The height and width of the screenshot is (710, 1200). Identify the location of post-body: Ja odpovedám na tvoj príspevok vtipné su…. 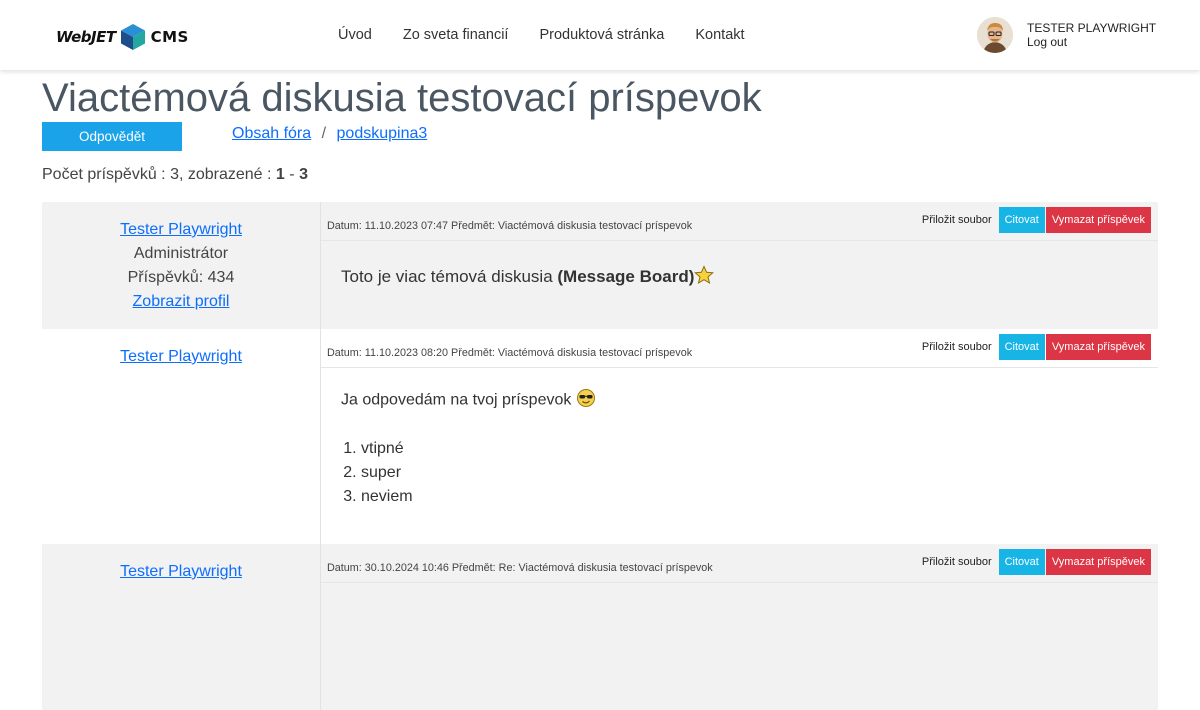
(468, 448).